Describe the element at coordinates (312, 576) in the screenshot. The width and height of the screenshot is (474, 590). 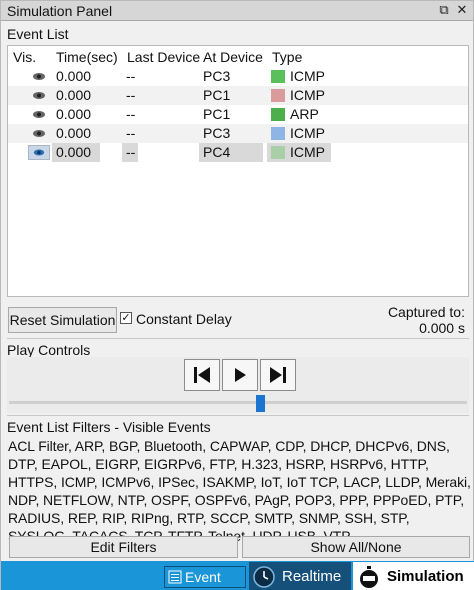
I see `realtime-tab-label: Realtime` at that location.